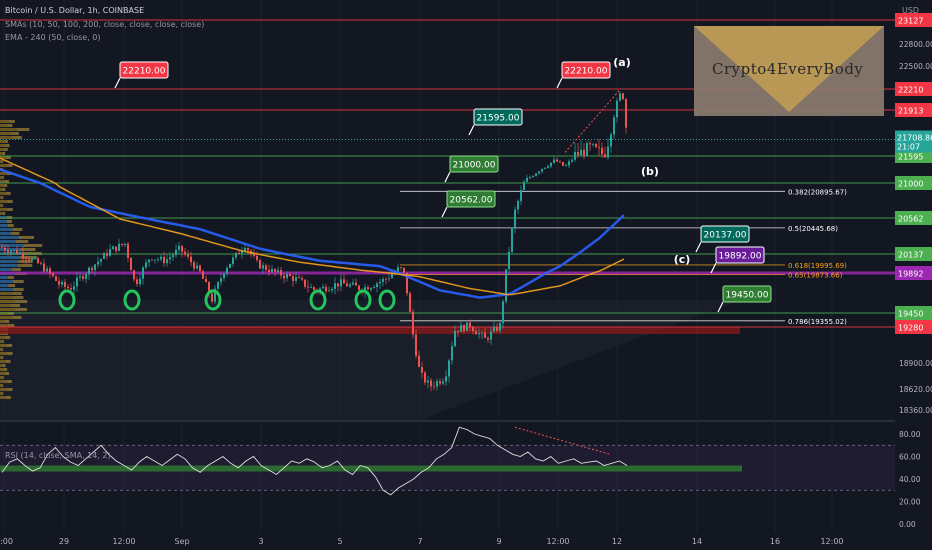  Describe the element at coordinates (915, 410) in the screenshot. I see `y-tick-label: 18360.00` at that location.